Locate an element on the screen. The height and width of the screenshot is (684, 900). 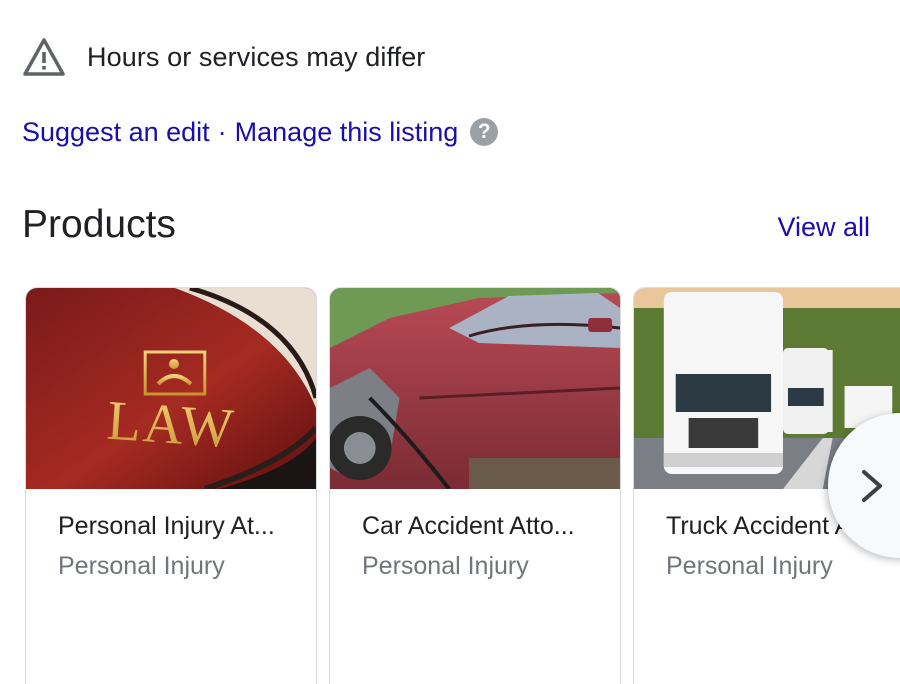
notice-text: Hours or services may differ is located at coordinates (256, 56).